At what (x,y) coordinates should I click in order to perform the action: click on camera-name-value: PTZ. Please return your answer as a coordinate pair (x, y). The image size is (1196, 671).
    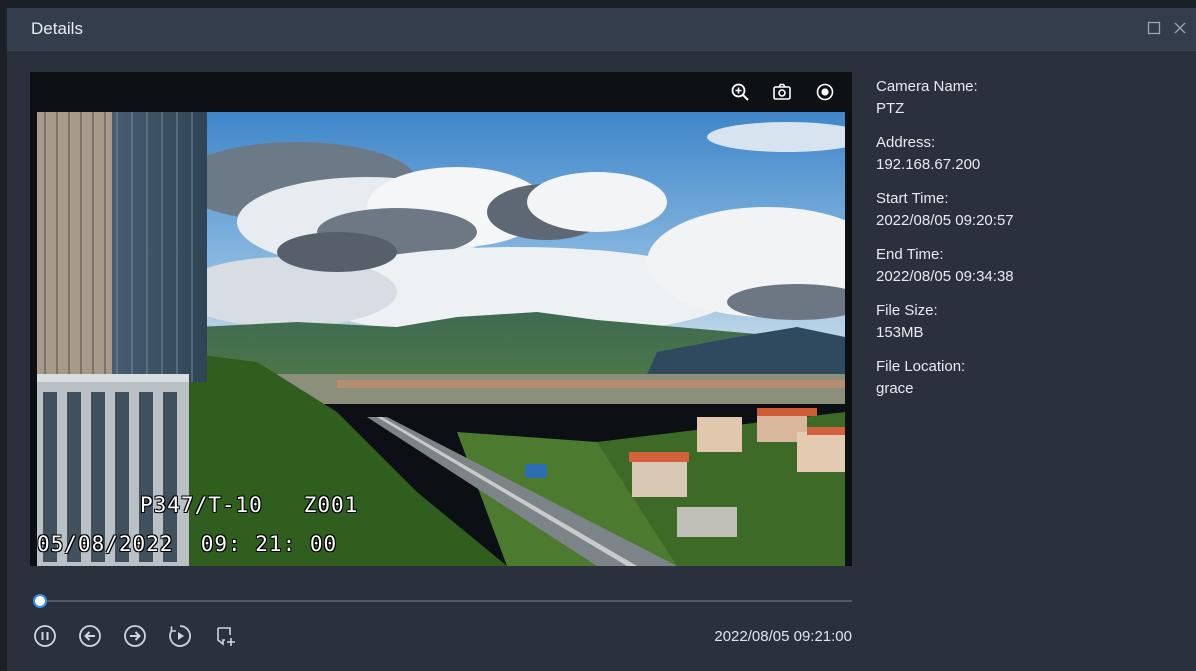
    Looking at the image, I should click on (890, 108).